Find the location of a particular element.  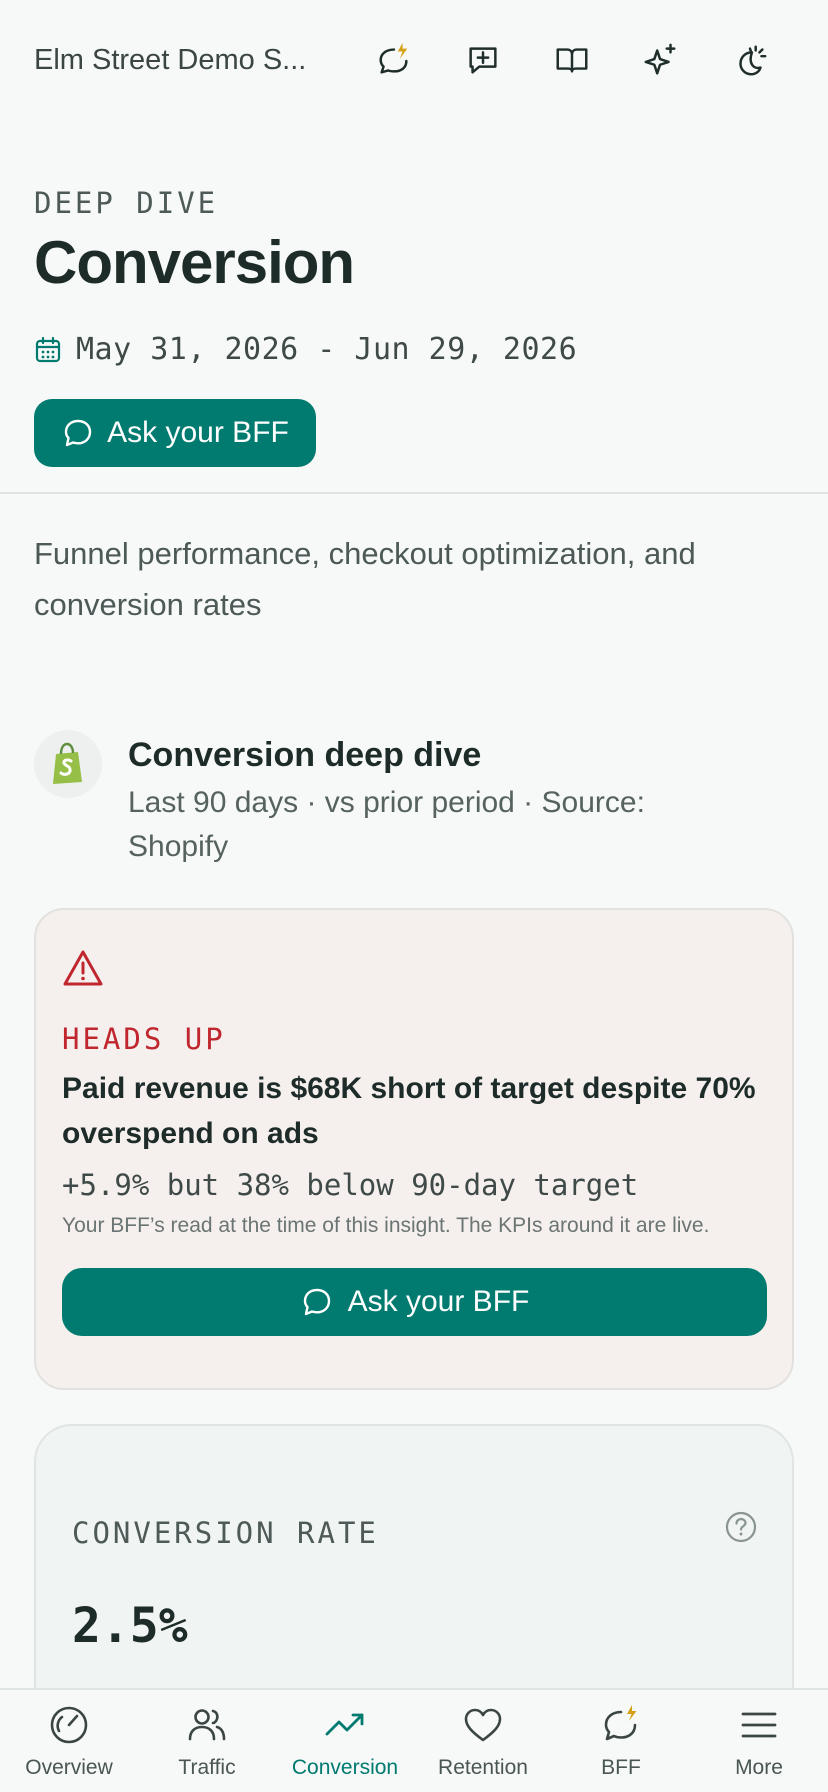

nav-item-bff: BFF is located at coordinates (621, 1741).